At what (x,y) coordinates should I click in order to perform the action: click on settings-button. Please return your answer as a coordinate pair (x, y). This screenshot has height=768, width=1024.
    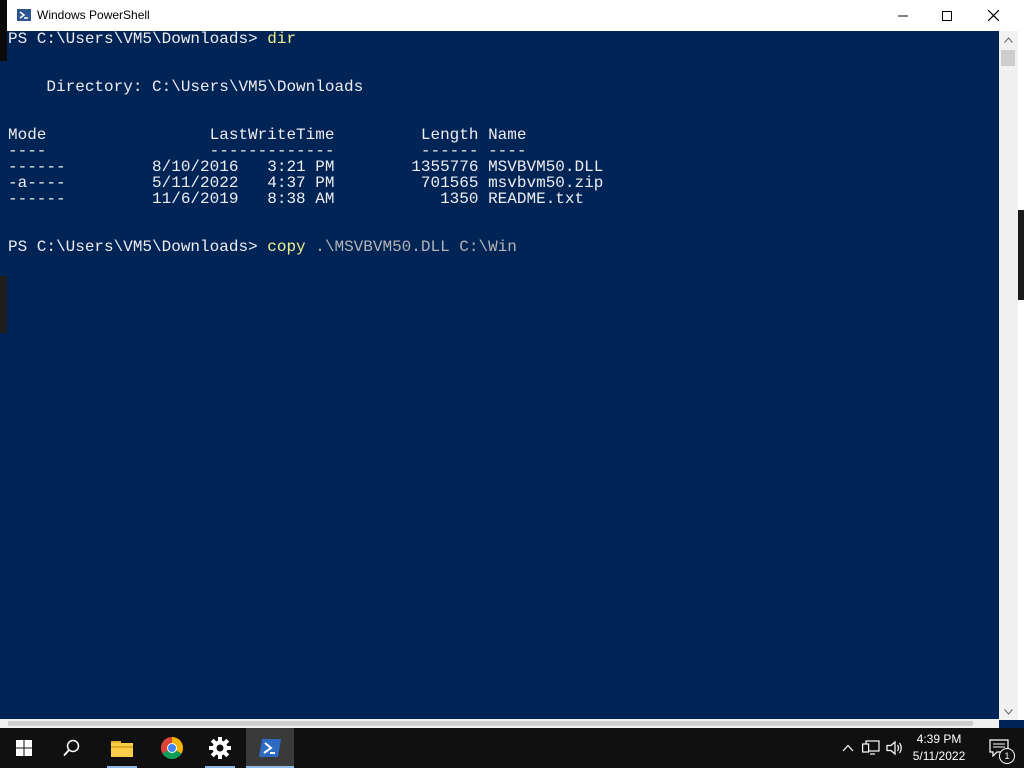
    Looking at the image, I should click on (220, 748).